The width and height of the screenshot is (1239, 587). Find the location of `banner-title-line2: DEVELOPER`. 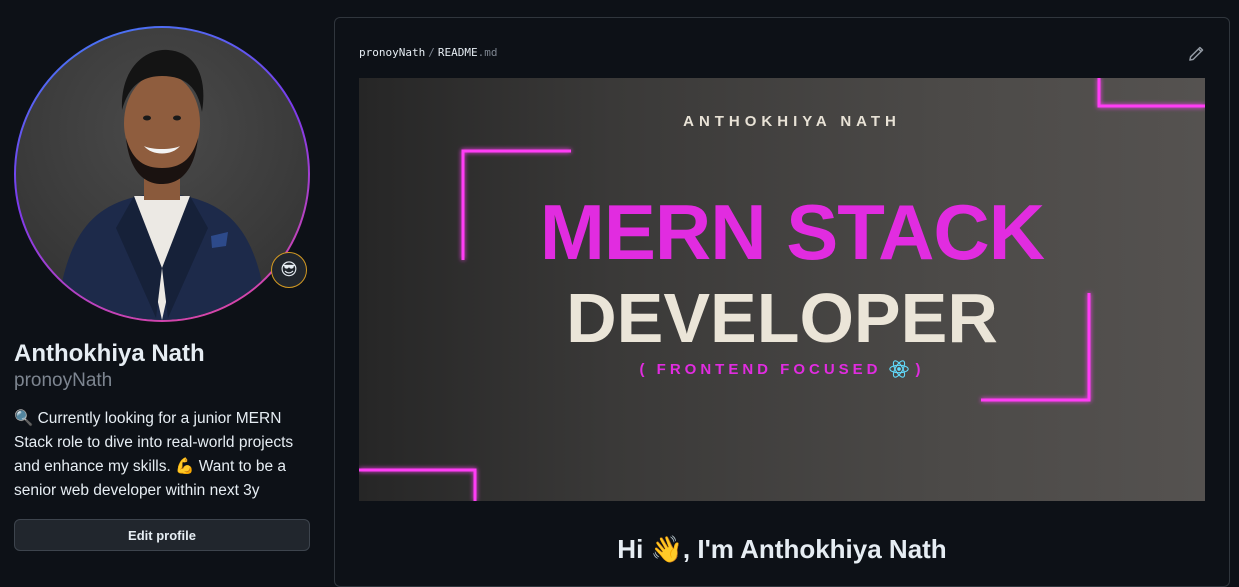

banner-title-line2: DEVELOPER is located at coordinates (782, 318).